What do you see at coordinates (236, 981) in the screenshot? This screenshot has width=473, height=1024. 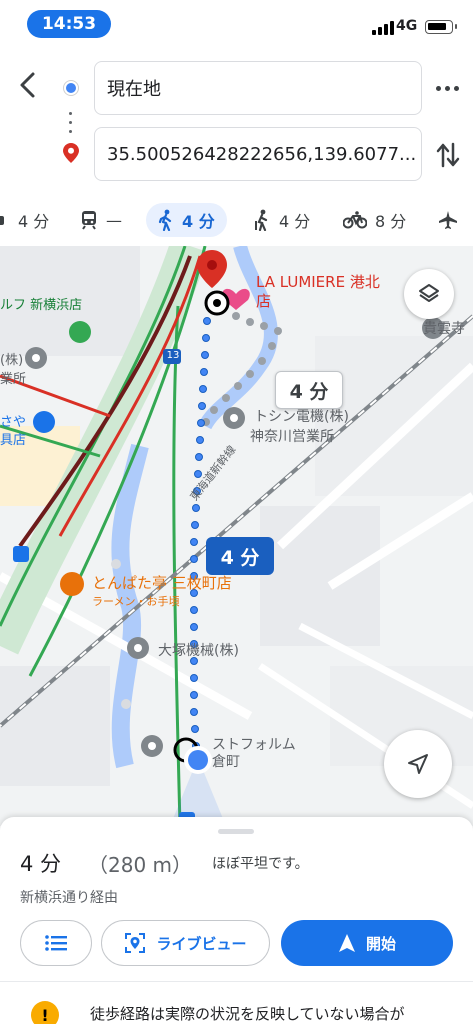 I see `sheet-divider` at bounding box center [236, 981].